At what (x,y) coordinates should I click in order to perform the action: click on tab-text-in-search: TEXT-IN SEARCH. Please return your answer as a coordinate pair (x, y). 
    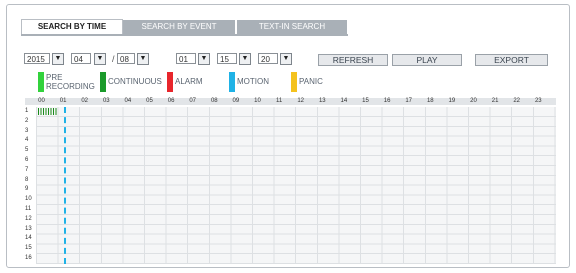
    Looking at the image, I should click on (292, 27).